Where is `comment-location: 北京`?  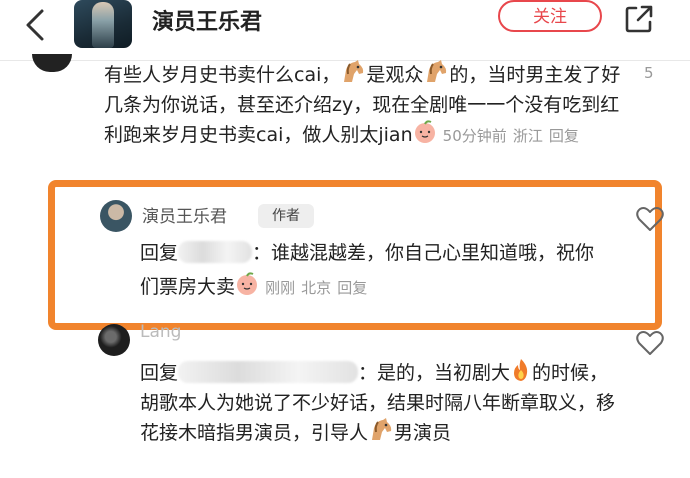 comment-location: 北京 is located at coordinates (316, 288).